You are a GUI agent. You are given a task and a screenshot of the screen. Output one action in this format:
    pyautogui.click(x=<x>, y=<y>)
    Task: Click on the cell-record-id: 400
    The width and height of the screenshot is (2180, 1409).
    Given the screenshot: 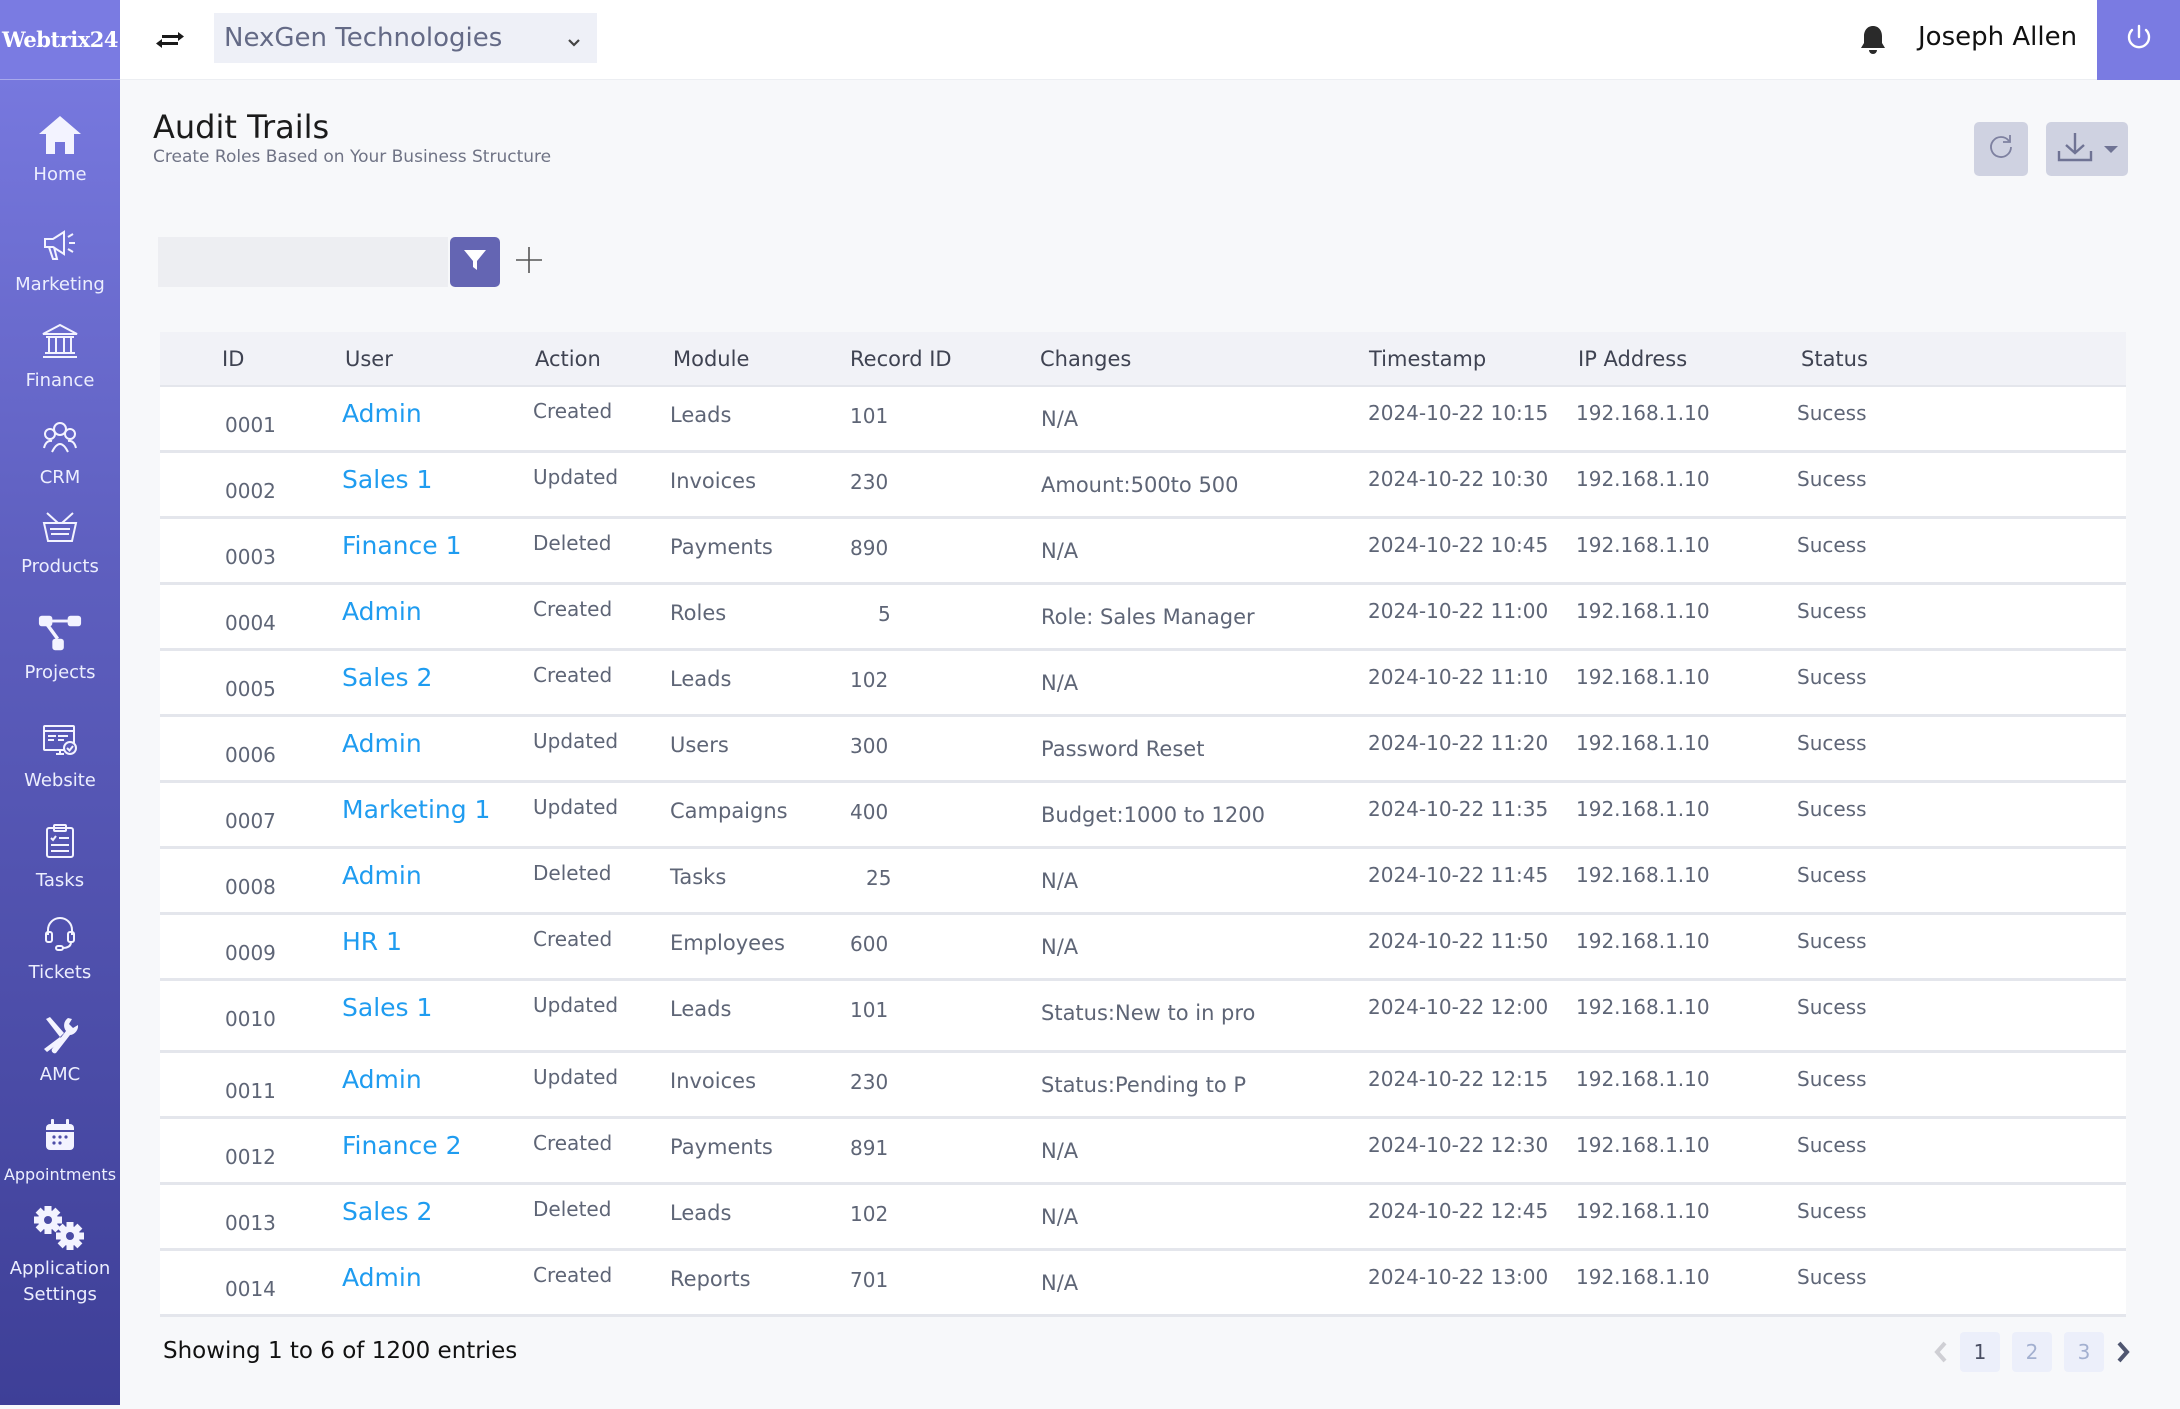 What is the action you would take?
    pyautogui.click(x=869, y=812)
    